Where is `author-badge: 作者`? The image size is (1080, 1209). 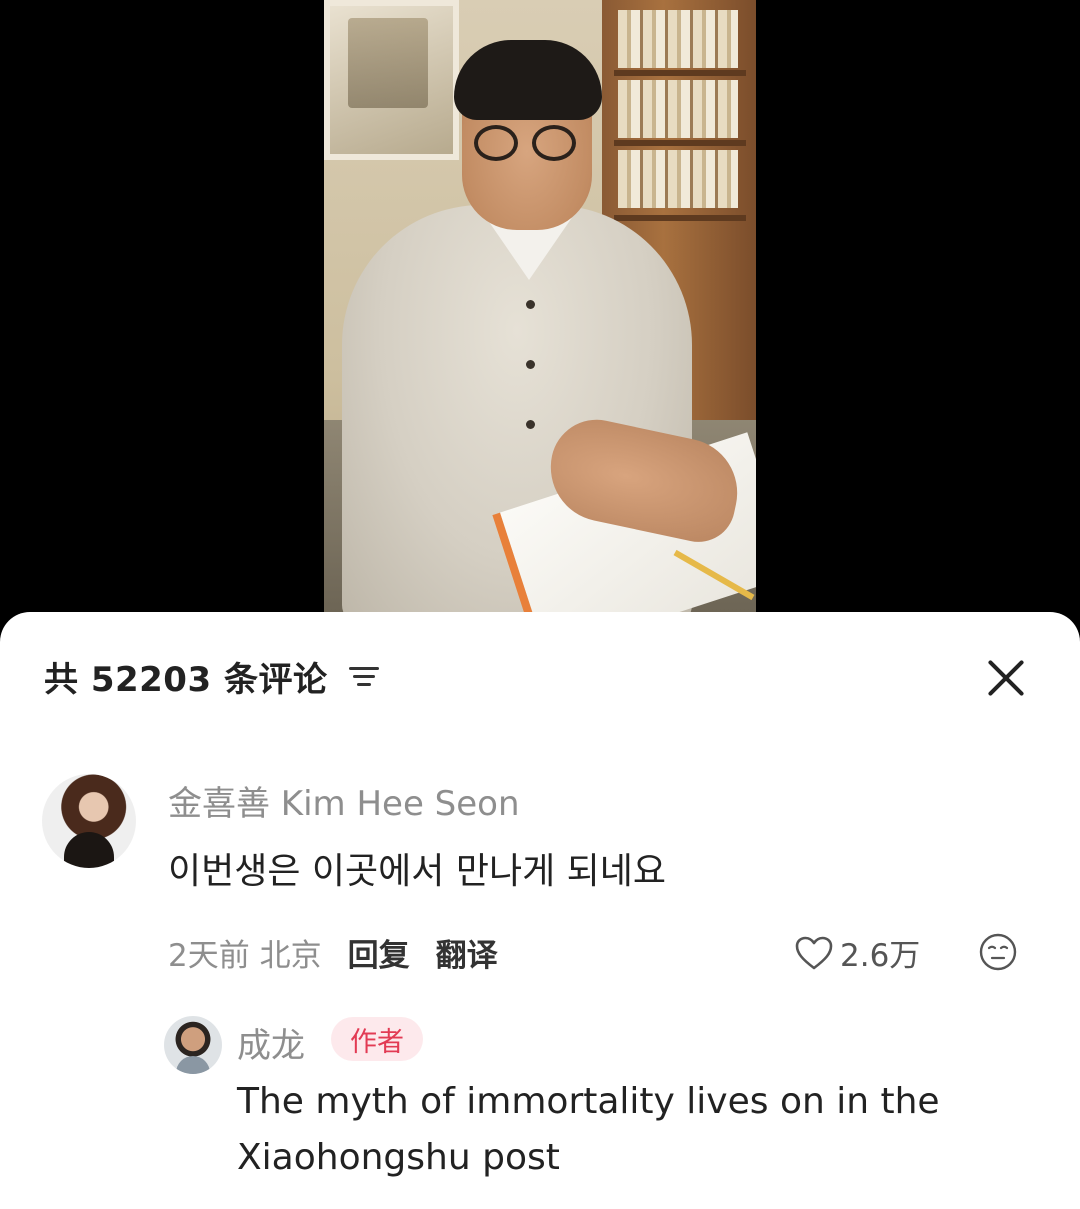
author-badge: 作者 is located at coordinates (377, 1039).